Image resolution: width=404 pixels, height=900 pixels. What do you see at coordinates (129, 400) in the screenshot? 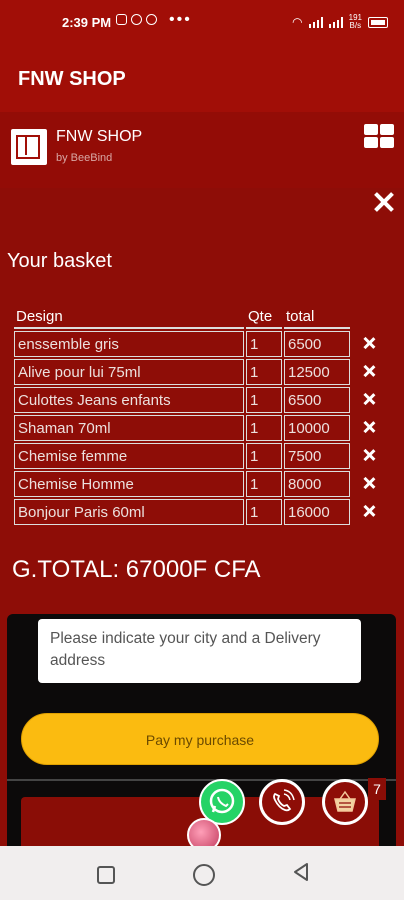
I see `item-design: Culottes Jeans enfants` at bounding box center [129, 400].